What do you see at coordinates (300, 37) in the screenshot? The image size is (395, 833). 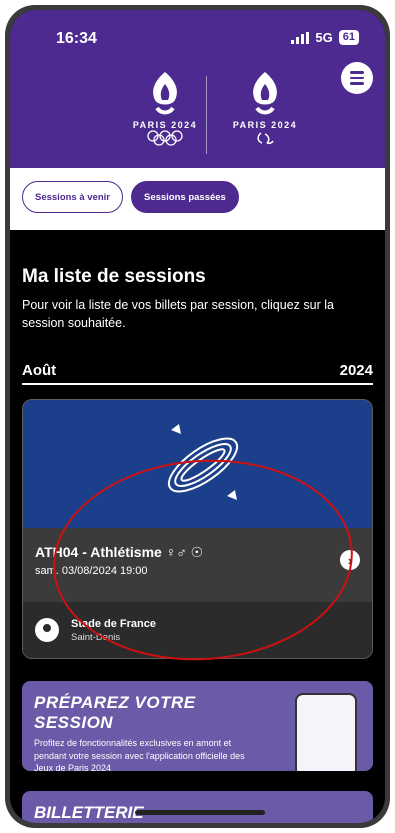 I see `signal-icon` at bounding box center [300, 37].